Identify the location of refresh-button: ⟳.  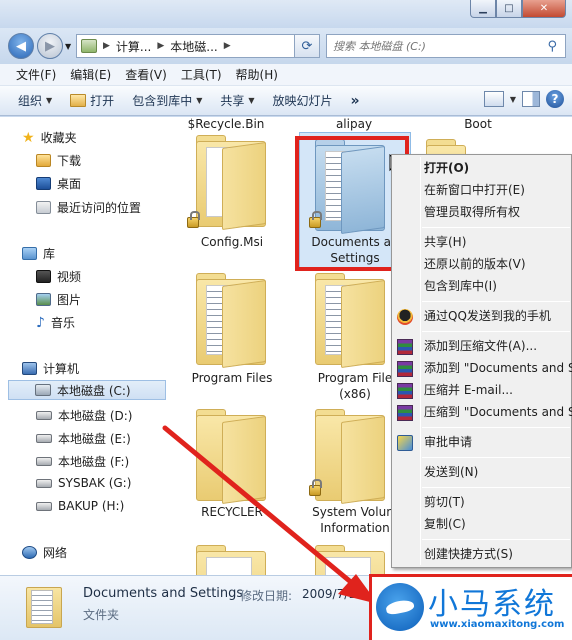
(307, 46).